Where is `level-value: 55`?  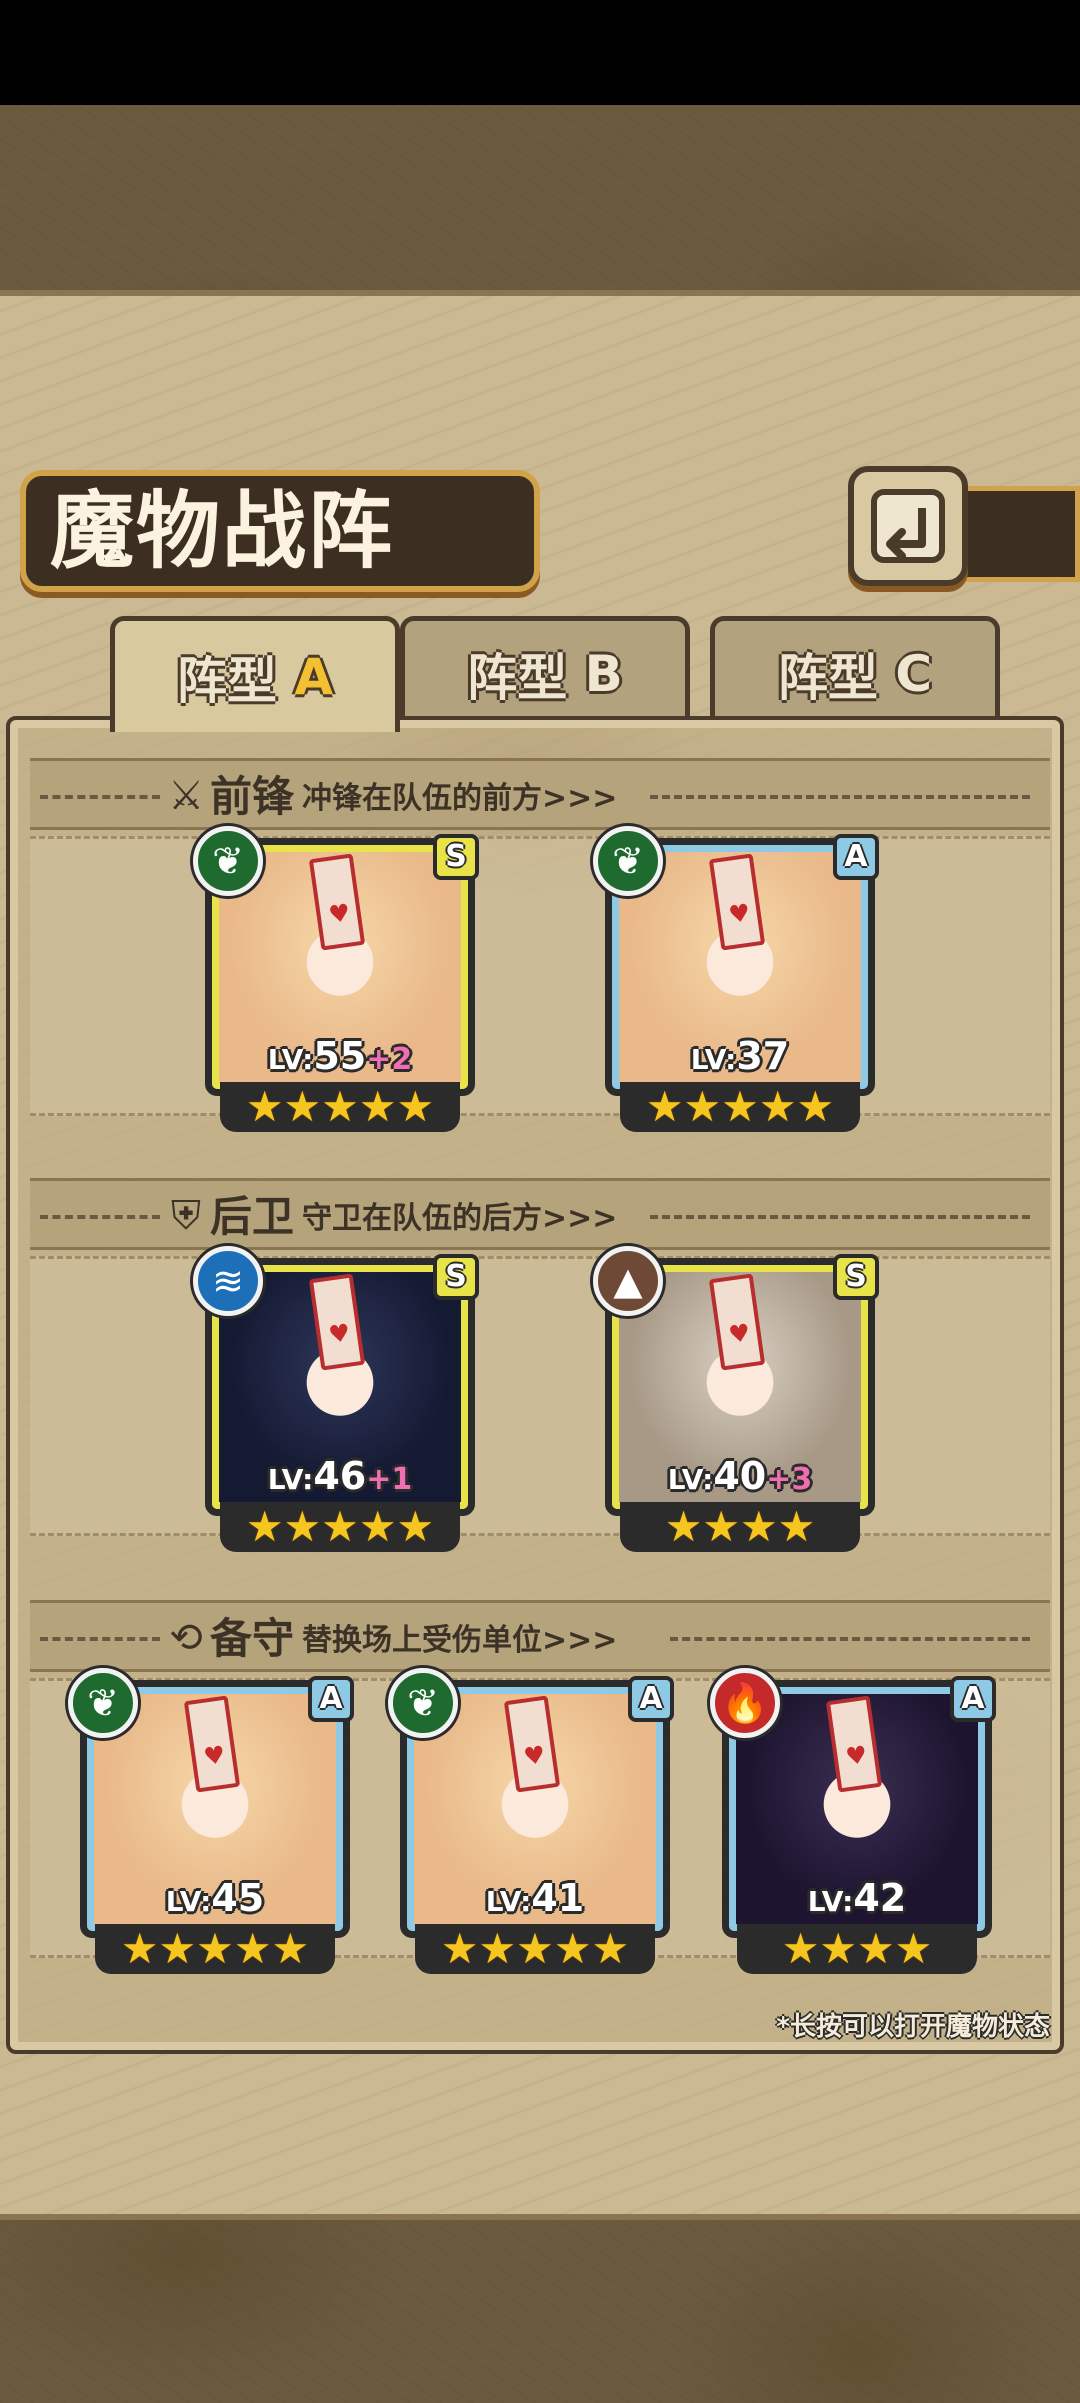 level-value: 55 is located at coordinates (340, 1056).